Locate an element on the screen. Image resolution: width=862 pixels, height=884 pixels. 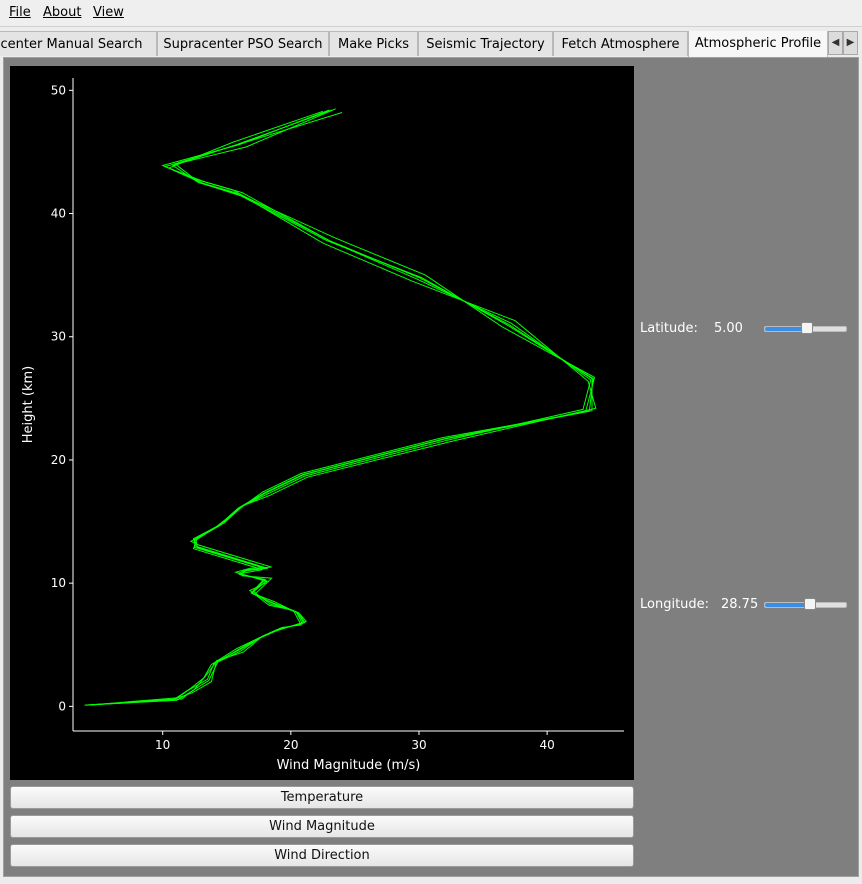
menu-view: View is located at coordinates (108, 12).